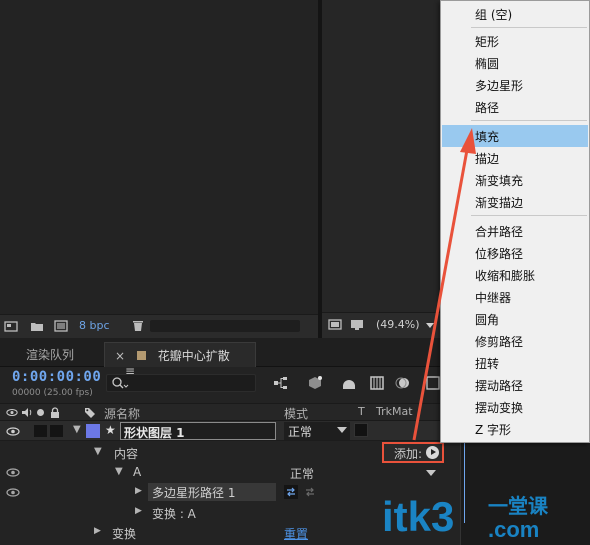 The image size is (590, 545). Describe the element at coordinates (408, 454) in the screenshot. I see `add-button-label: 添加:` at that location.